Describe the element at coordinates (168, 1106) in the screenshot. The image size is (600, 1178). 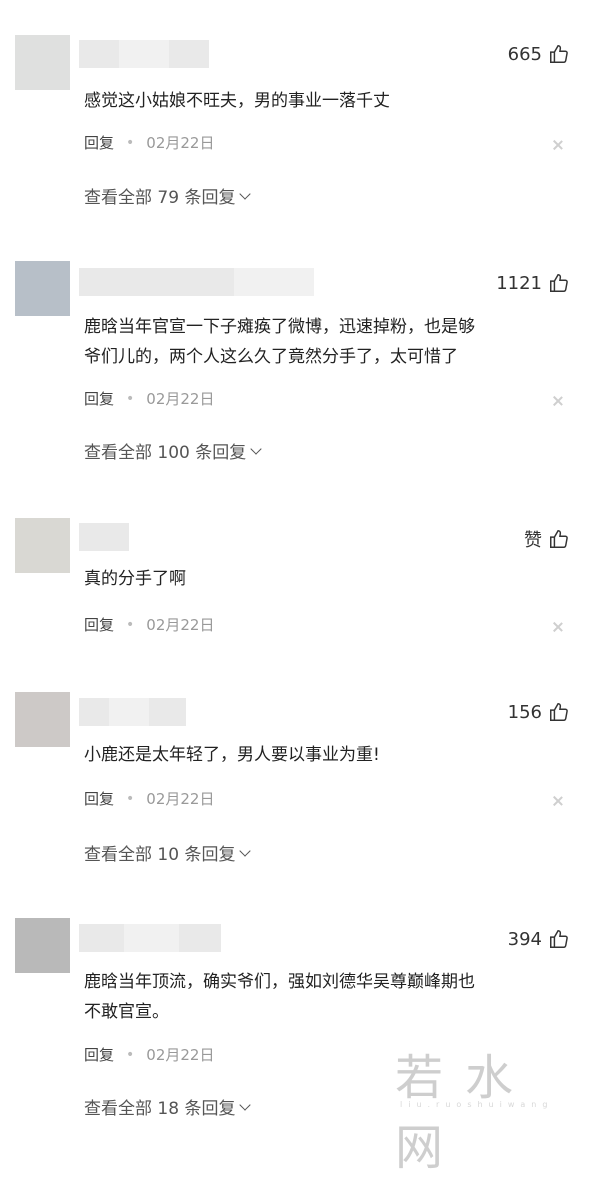
I see `view-all-replies: 查看全部 18 条回复` at that location.